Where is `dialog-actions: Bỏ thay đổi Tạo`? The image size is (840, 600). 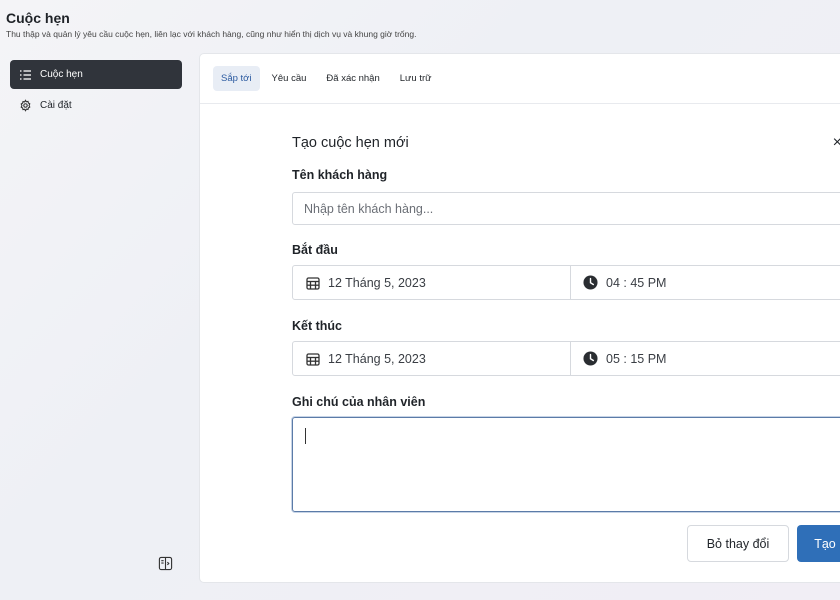 dialog-actions: Bỏ thay đổi Tạo is located at coordinates (763, 543).